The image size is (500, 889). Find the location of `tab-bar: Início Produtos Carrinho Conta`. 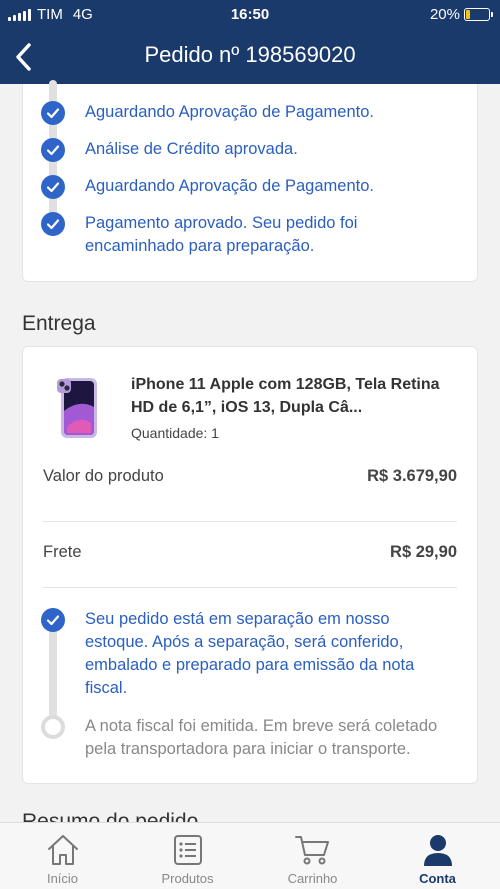

tab-bar: Início Produtos Carrinho Conta is located at coordinates (250, 855).